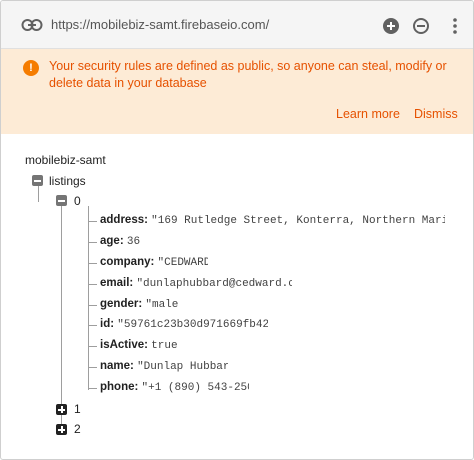 The height and width of the screenshot is (460, 474). I want to click on field-key: phone:, so click(119, 387).